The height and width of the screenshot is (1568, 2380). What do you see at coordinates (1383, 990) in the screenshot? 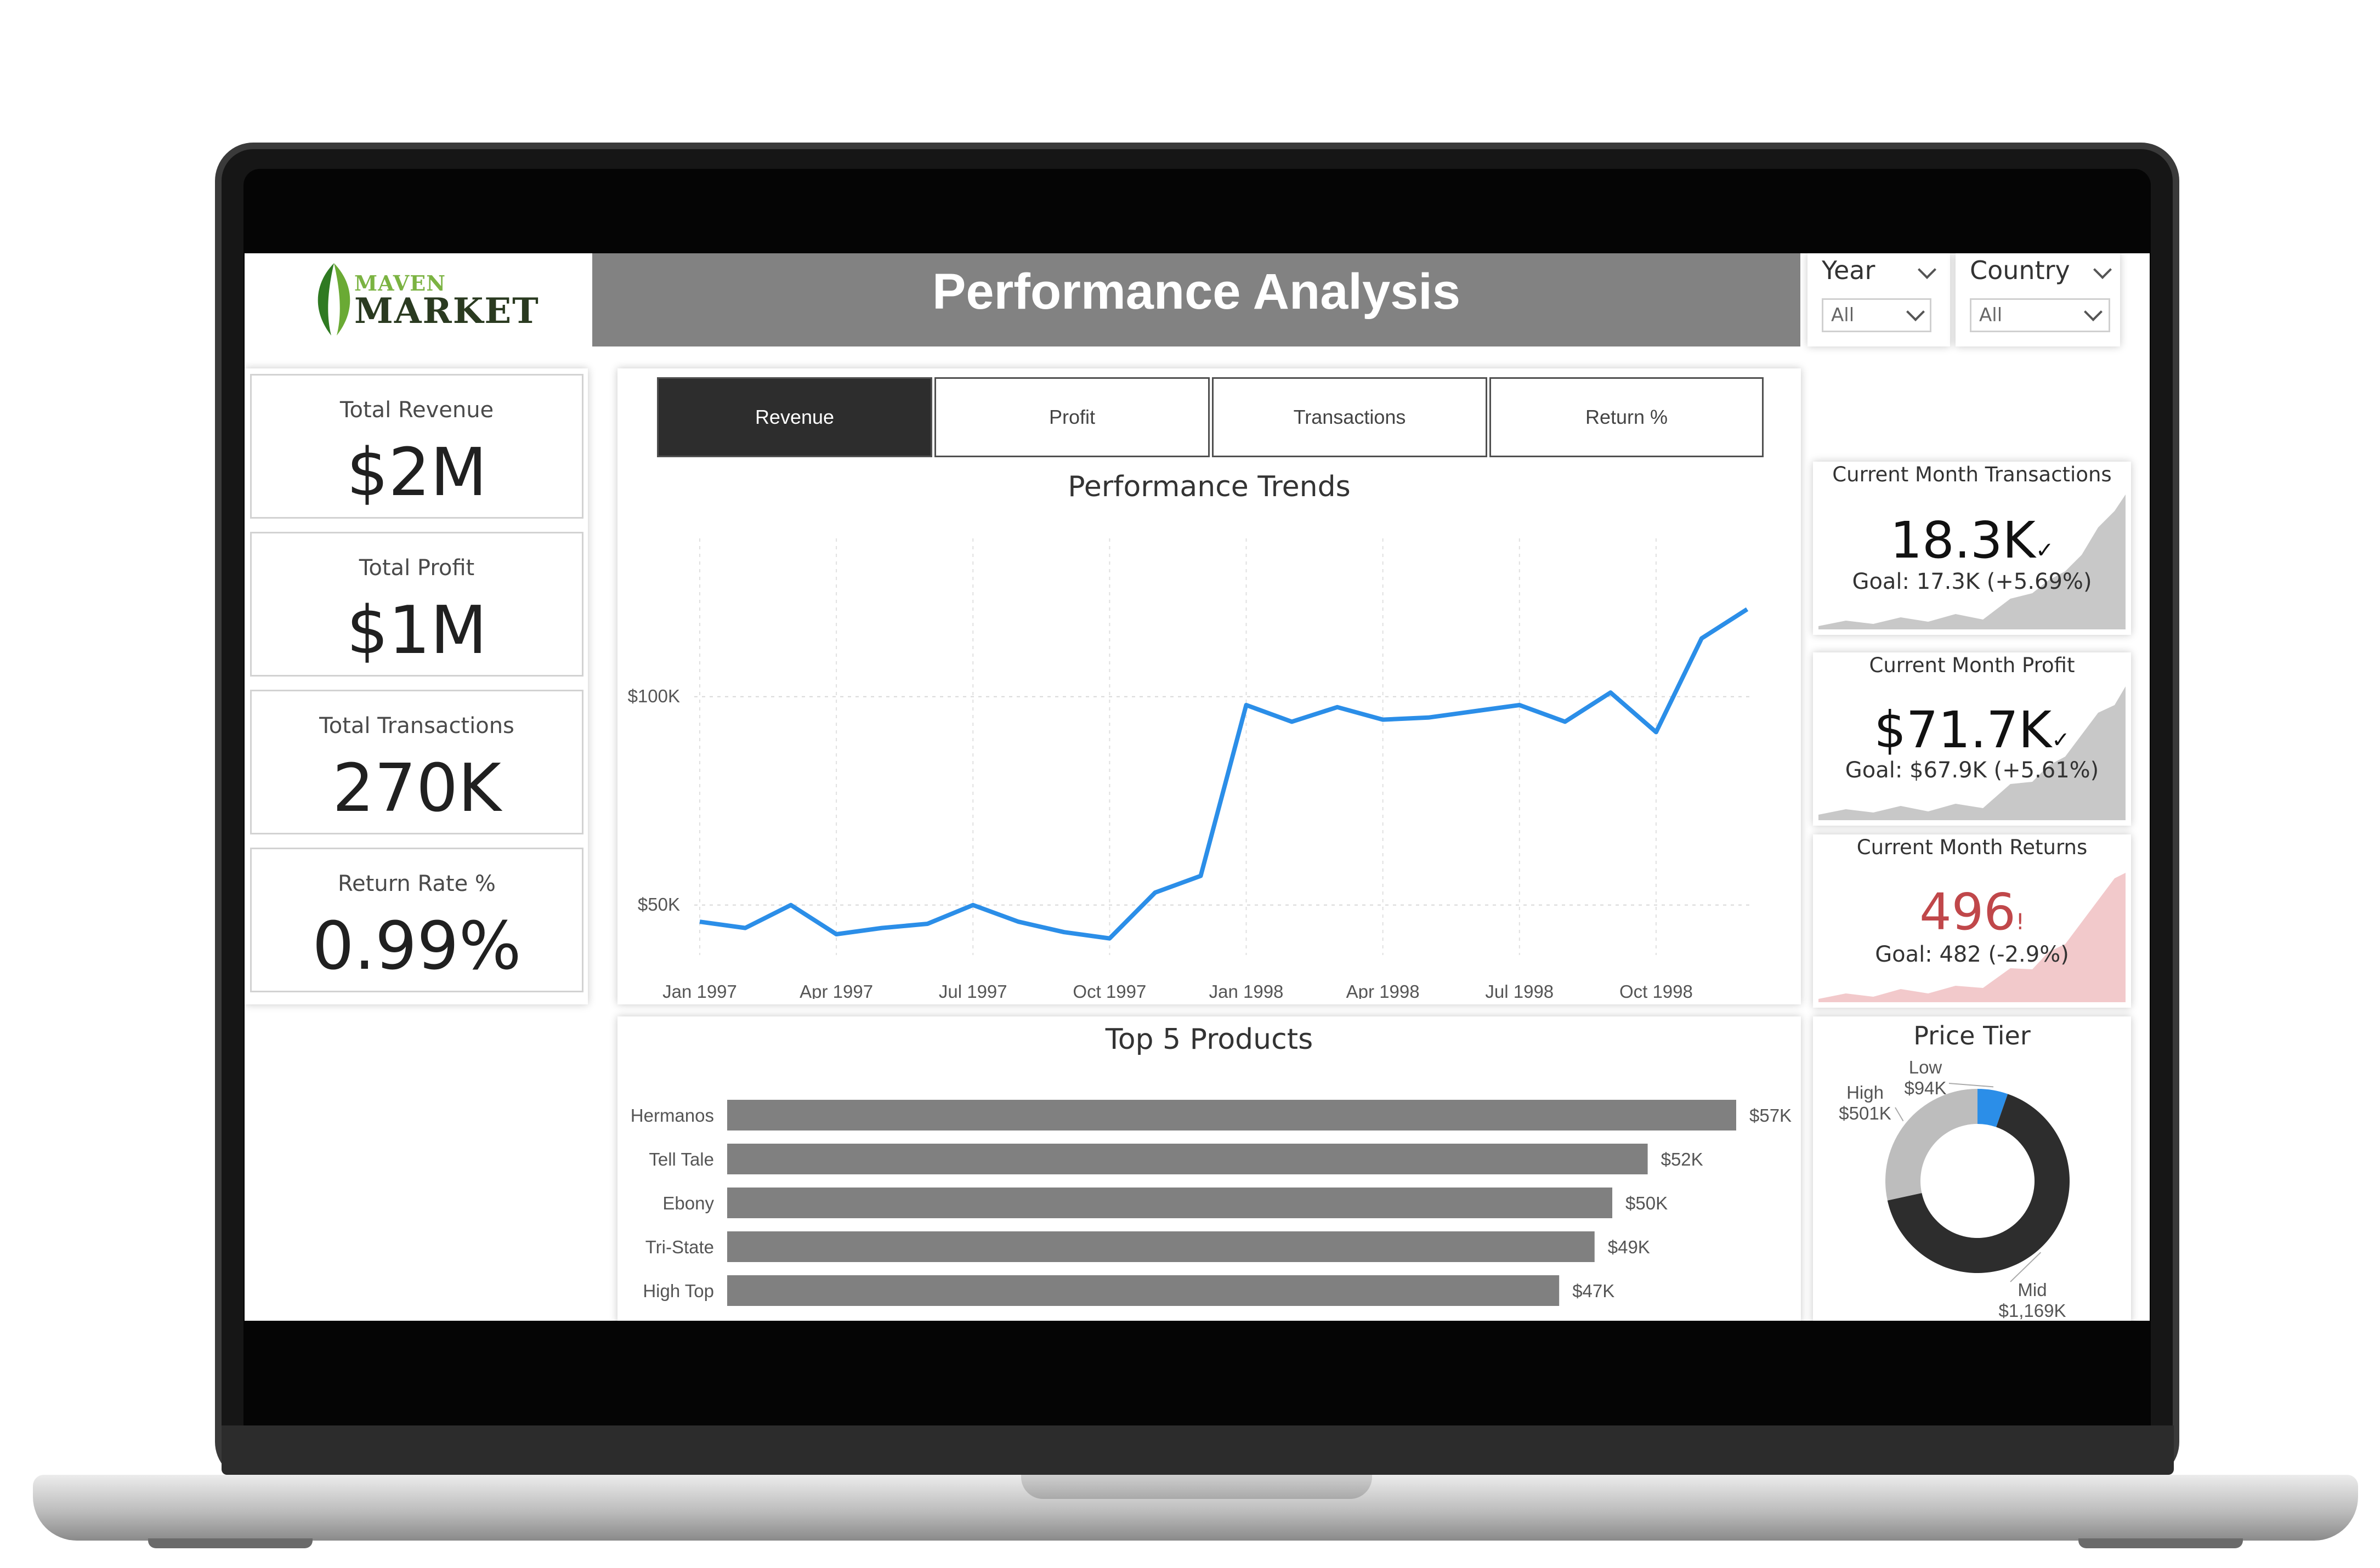
I see `x-tick-label: Apr 1998` at bounding box center [1383, 990].